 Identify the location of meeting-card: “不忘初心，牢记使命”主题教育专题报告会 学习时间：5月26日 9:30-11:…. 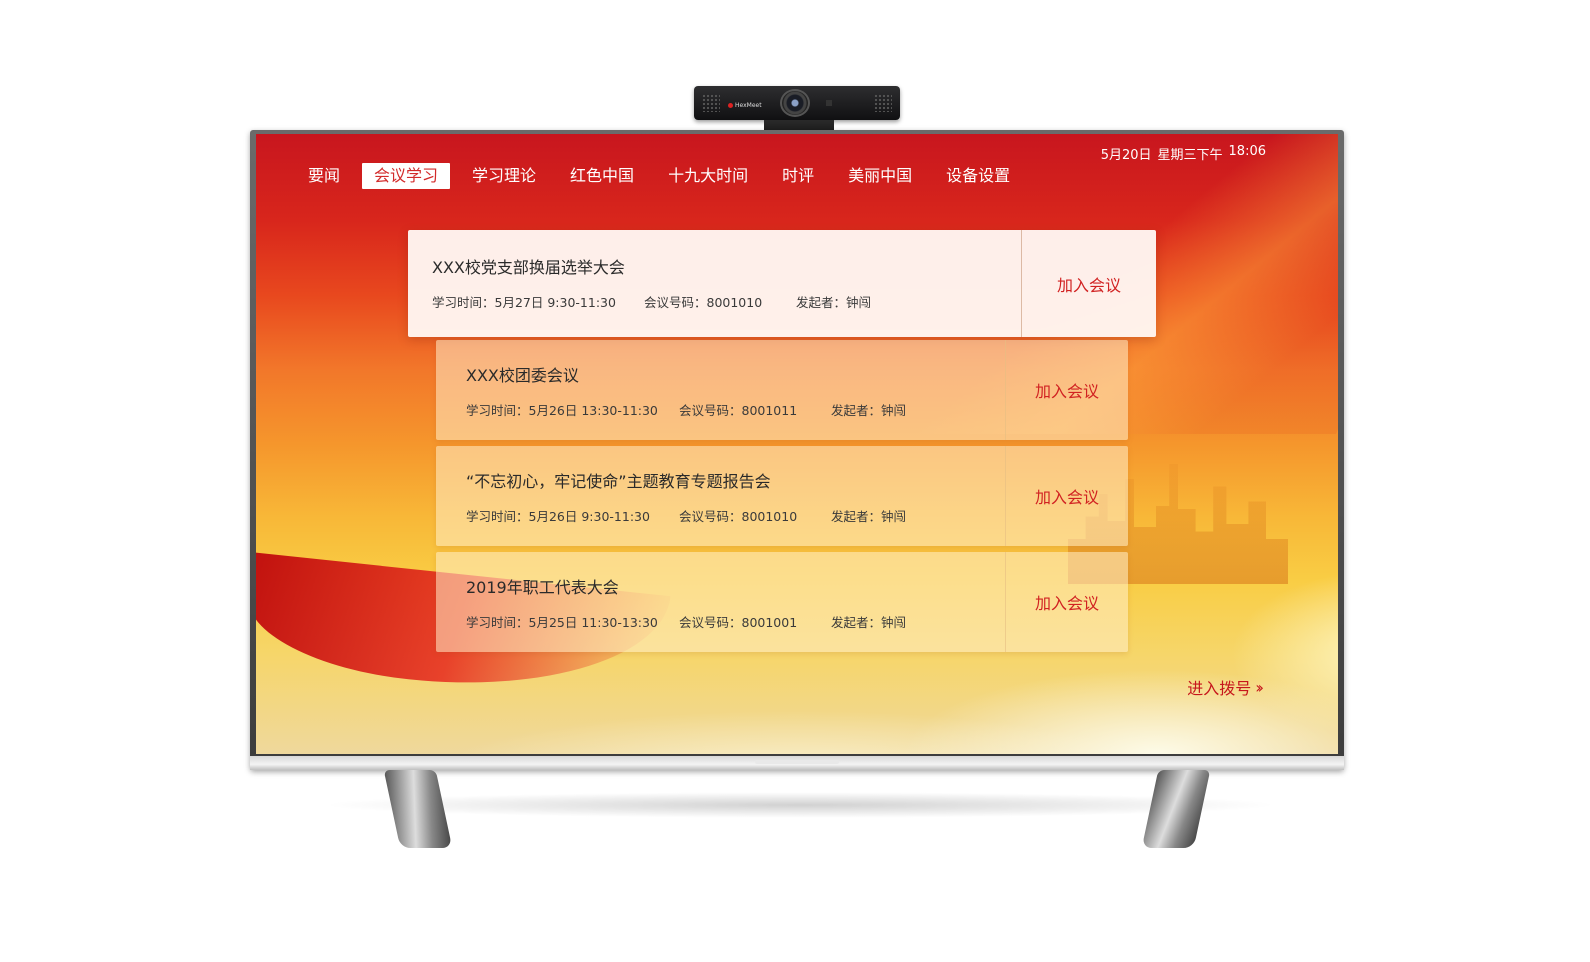
(782, 496).